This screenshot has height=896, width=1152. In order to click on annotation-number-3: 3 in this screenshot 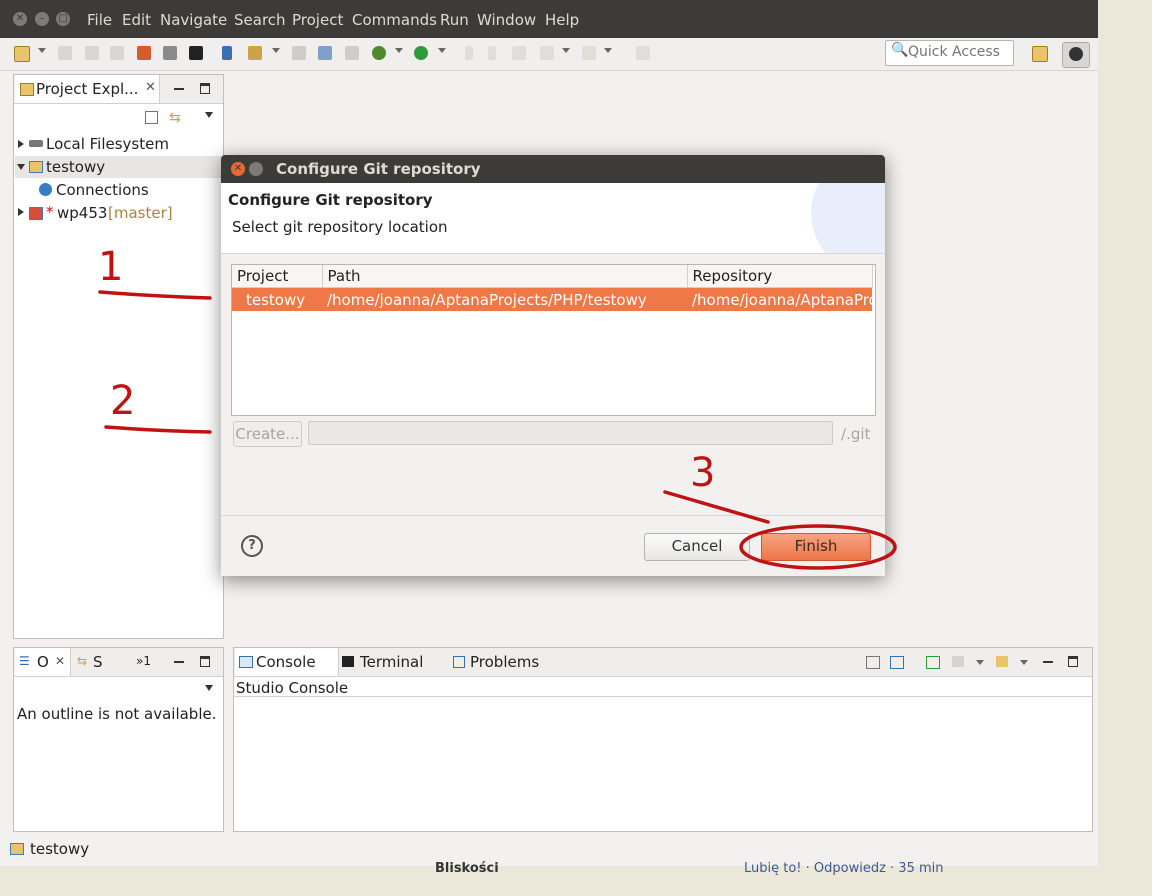, I will do `click(702, 473)`.